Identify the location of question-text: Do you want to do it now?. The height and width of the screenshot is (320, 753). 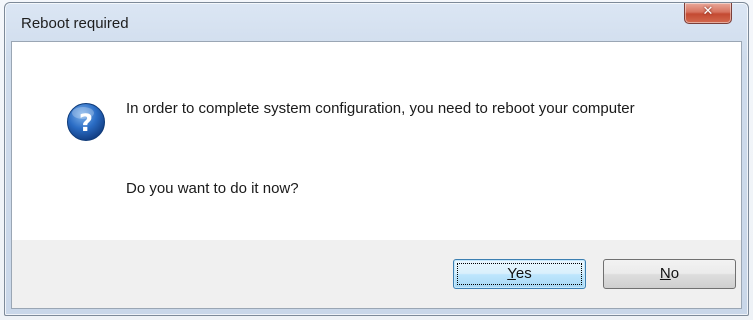
(212, 188).